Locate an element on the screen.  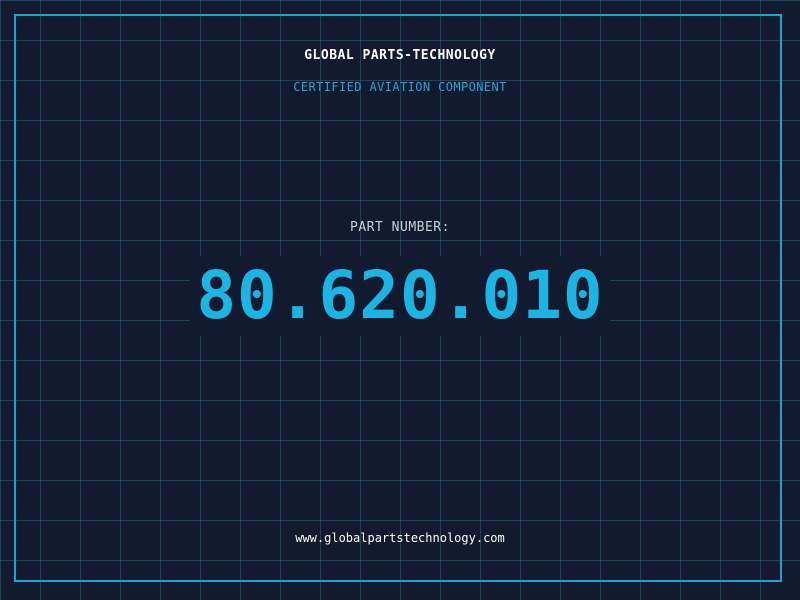
part-number-value: 80.620.010 is located at coordinates (400, 296).